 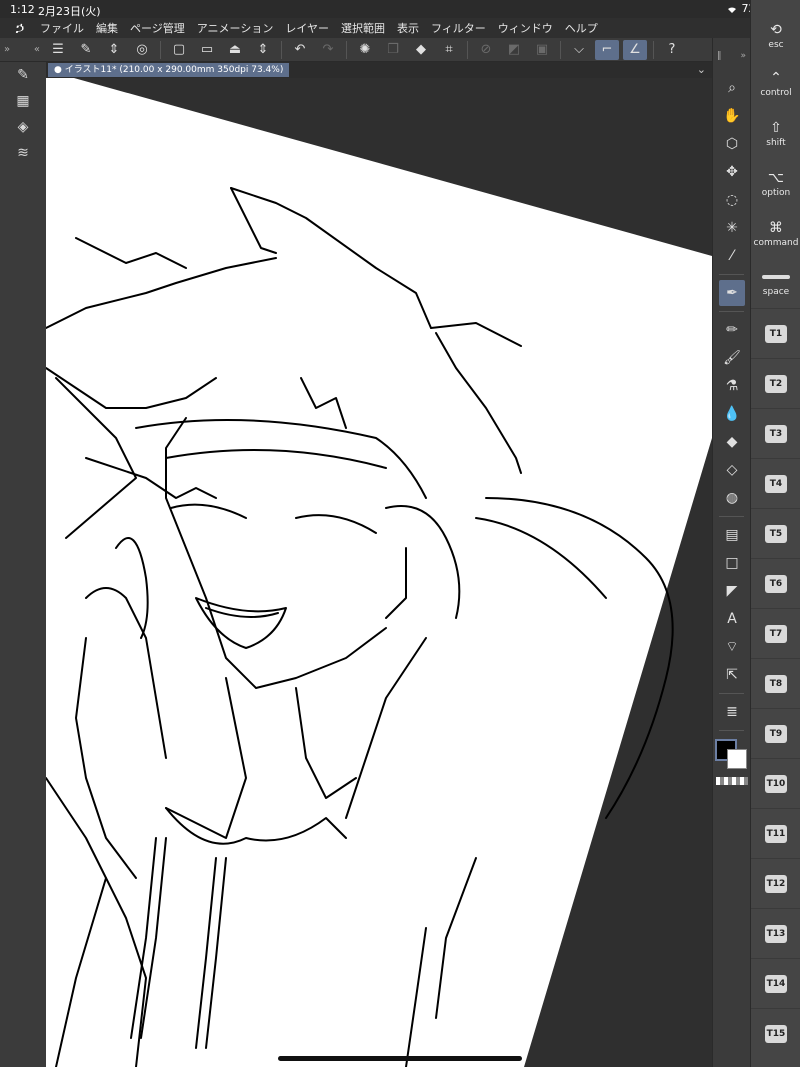 What do you see at coordinates (23, 75) in the screenshot?
I see `tool-property-icon: ✎` at bounding box center [23, 75].